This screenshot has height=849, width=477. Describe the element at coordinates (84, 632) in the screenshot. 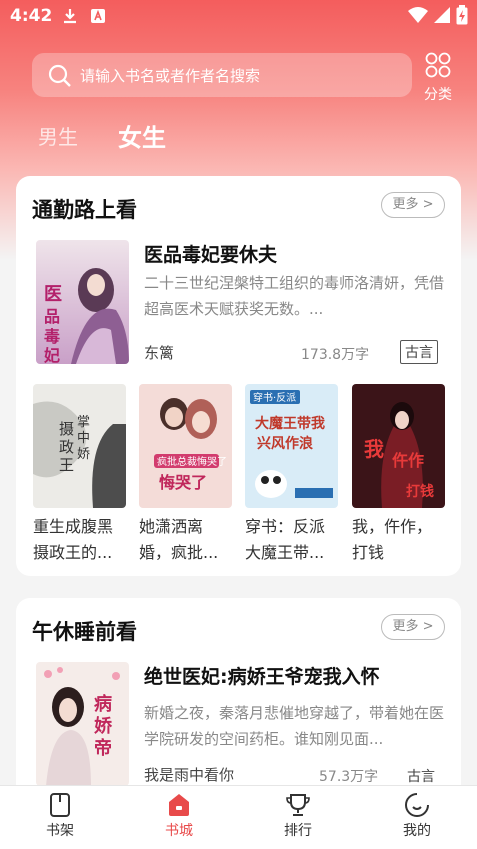

I see `section-title: 午休睡前看` at that location.